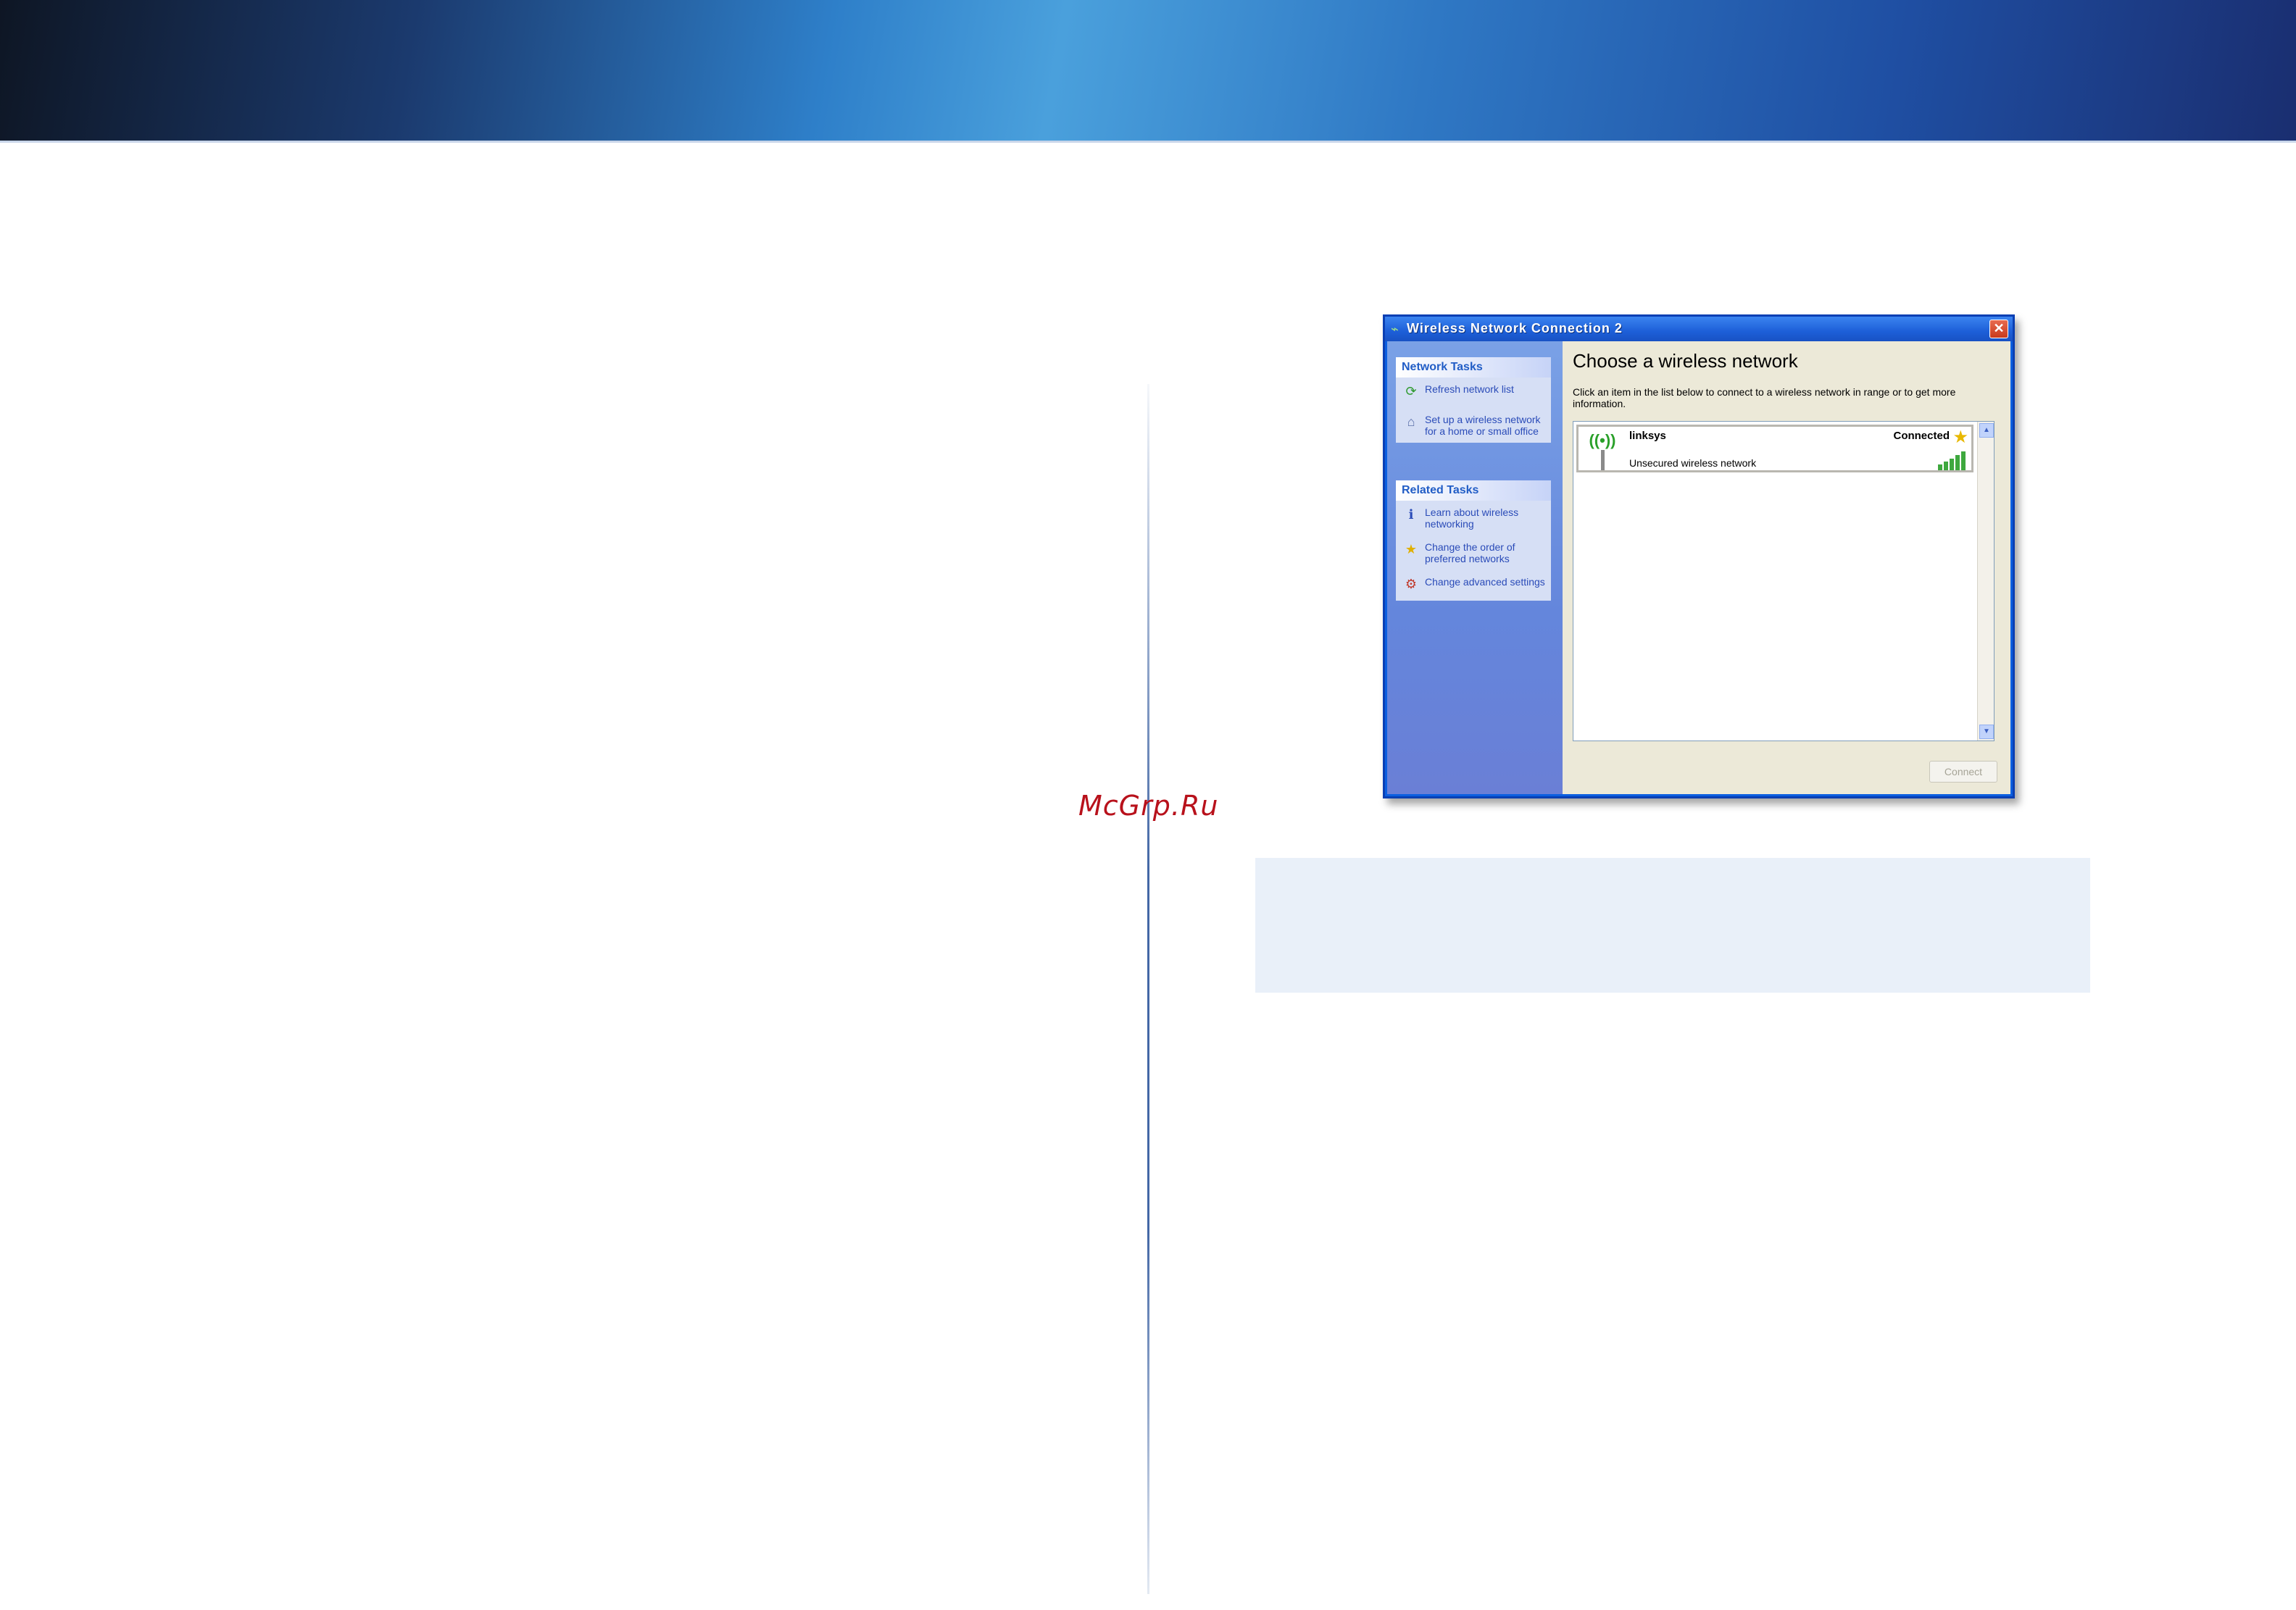 The image size is (2296, 1610). Describe the element at coordinates (1411, 514) in the screenshot. I see `info-icon: ℹ` at that location.